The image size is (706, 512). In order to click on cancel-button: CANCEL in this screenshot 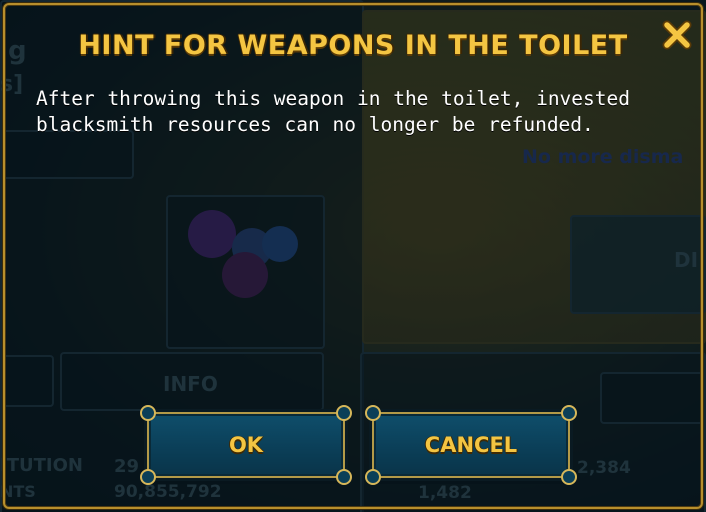, I will do `click(471, 445)`.